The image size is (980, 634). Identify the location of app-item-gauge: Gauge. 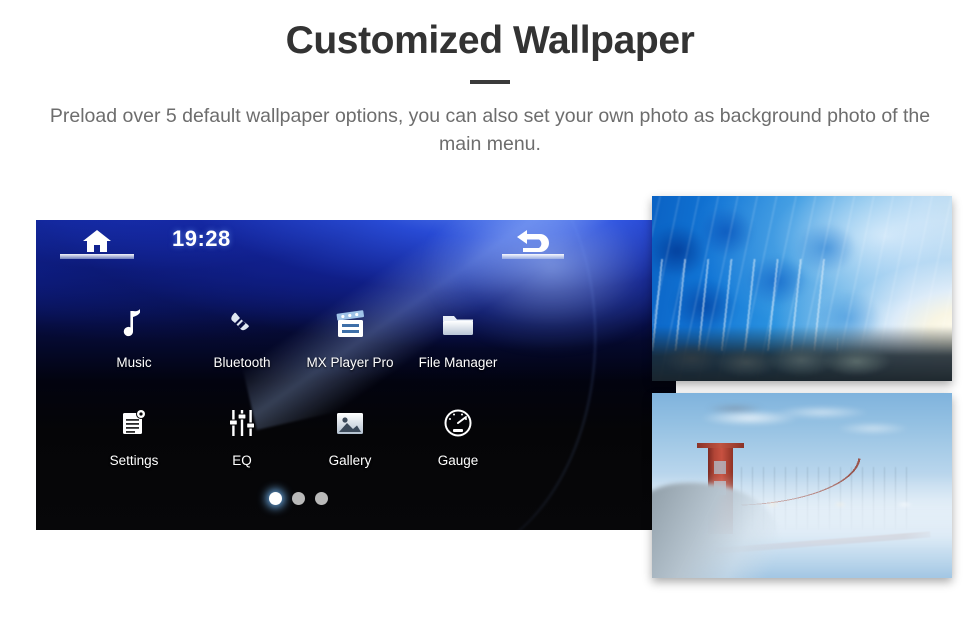
(458, 437).